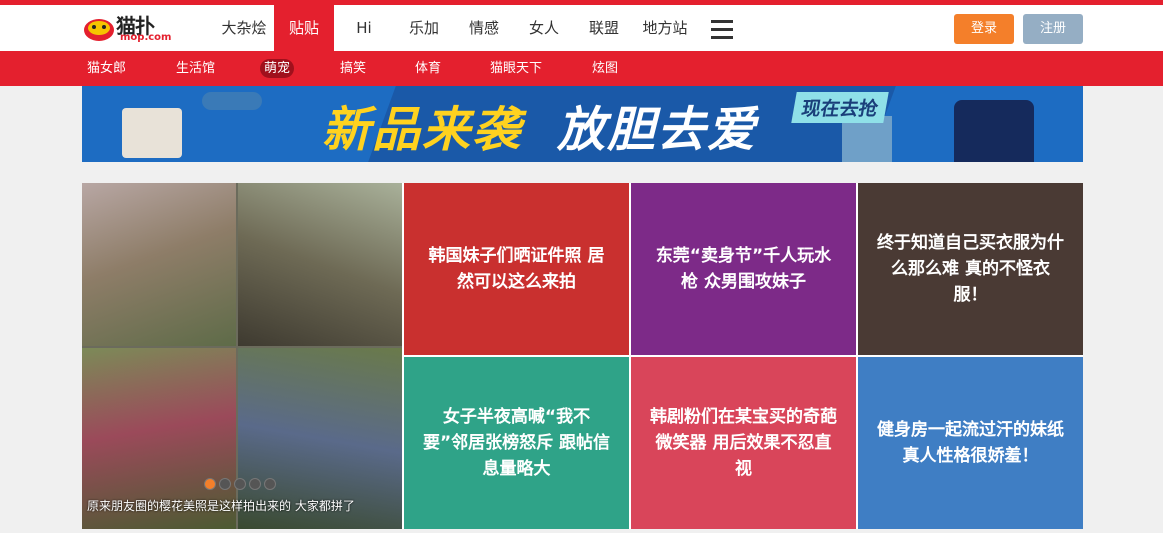 Image resolution: width=1163 pixels, height=533 pixels. What do you see at coordinates (605, 68) in the screenshot?
I see `subnav-item-xuantu: 炫图` at bounding box center [605, 68].